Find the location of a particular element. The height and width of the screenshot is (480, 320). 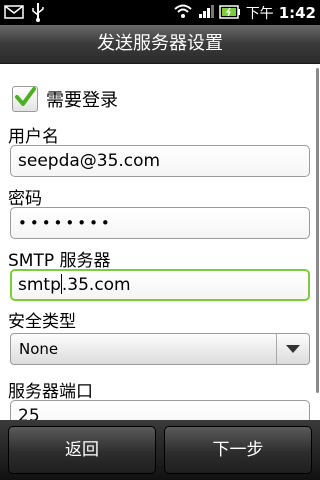

status-ampm: 下午 is located at coordinates (259, 14).